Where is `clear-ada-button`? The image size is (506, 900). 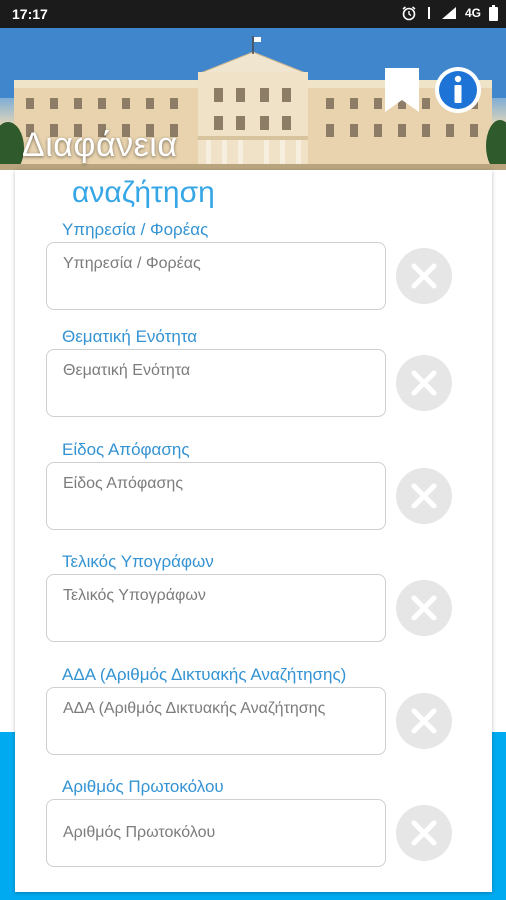
clear-ada-button is located at coordinates (424, 721).